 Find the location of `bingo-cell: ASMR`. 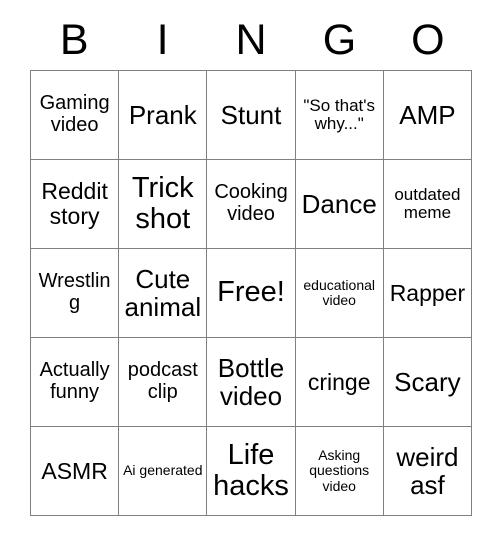

bingo-cell: ASMR is located at coordinates (75, 471).